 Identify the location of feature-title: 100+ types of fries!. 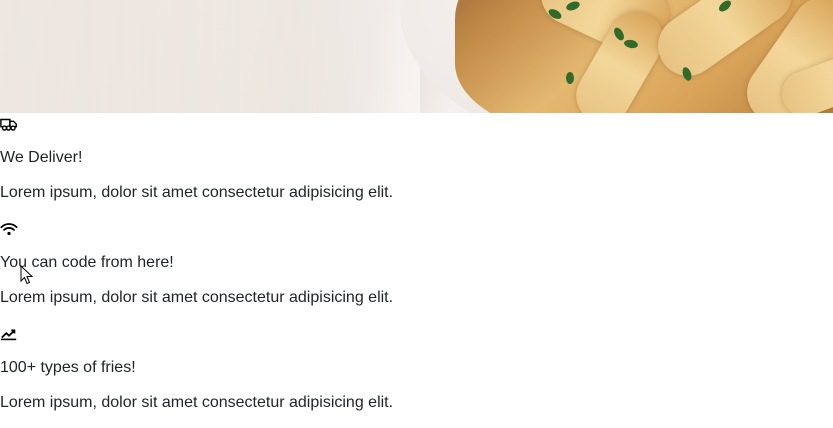
(68, 367).